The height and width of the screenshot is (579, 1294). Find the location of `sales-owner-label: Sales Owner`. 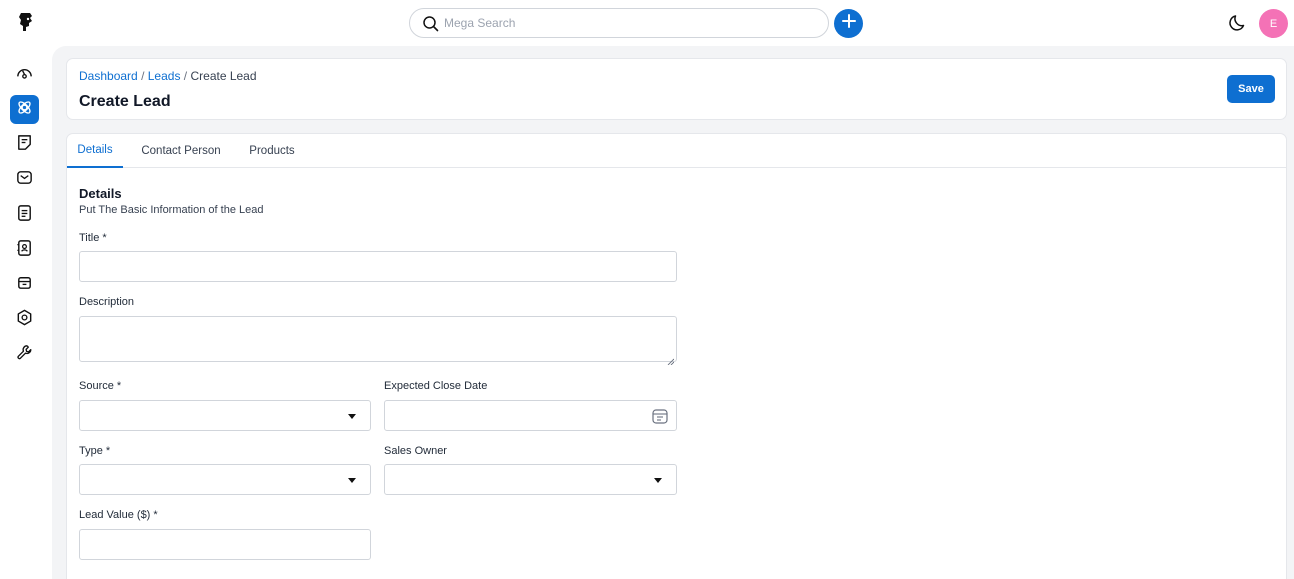

sales-owner-label: Sales Owner is located at coordinates (415, 451).